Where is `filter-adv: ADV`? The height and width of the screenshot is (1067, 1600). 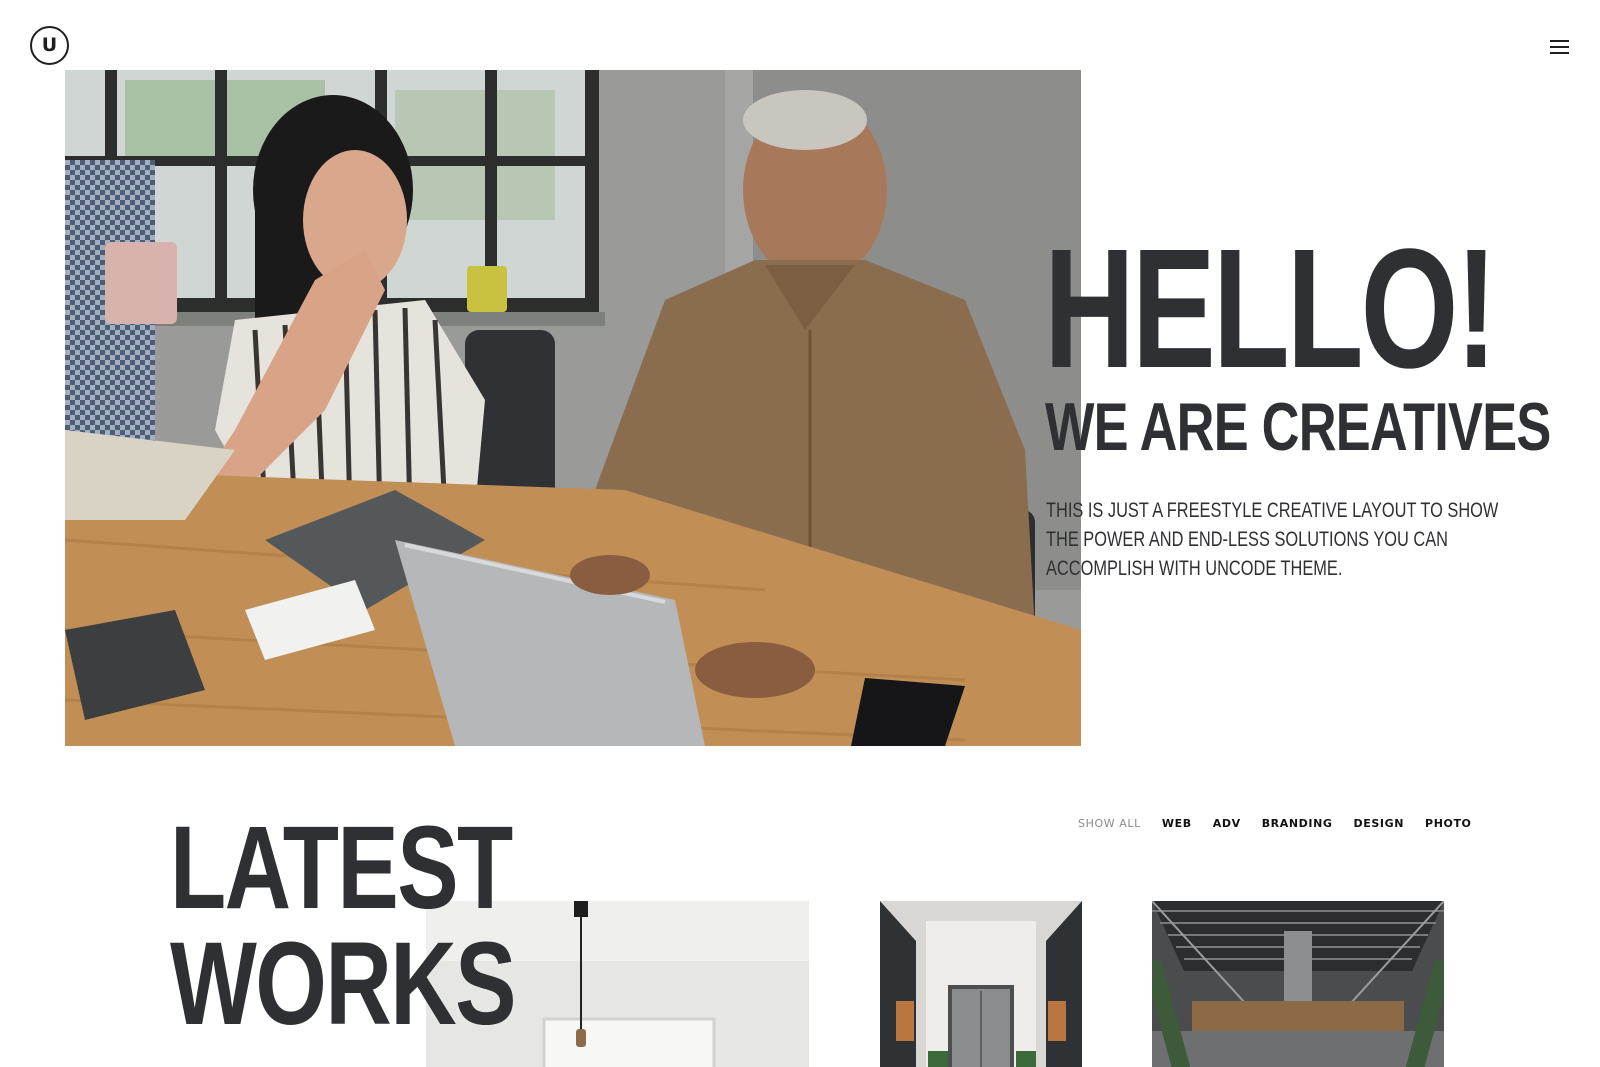 filter-adv: ADV is located at coordinates (1227, 823).